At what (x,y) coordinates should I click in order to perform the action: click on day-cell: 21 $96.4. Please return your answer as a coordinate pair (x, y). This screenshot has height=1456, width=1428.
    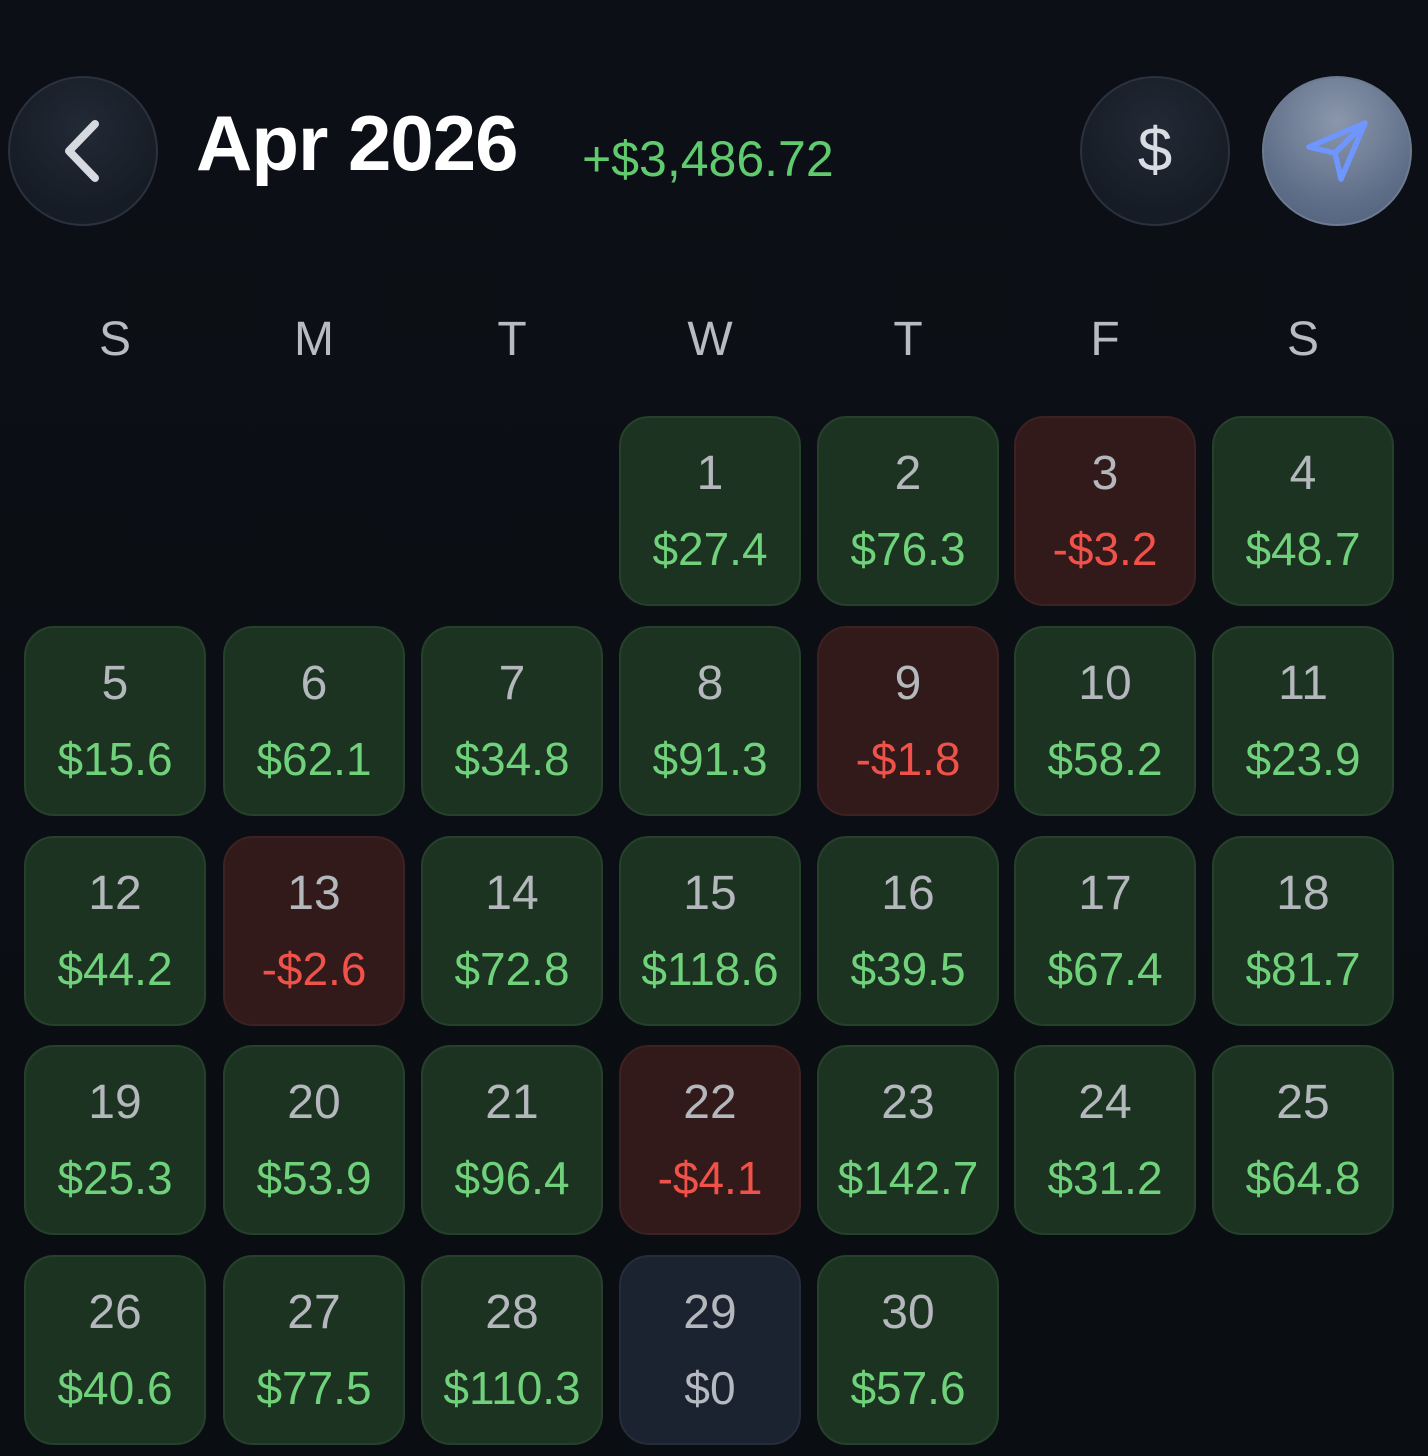
    Looking at the image, I should click on (512, 1140).